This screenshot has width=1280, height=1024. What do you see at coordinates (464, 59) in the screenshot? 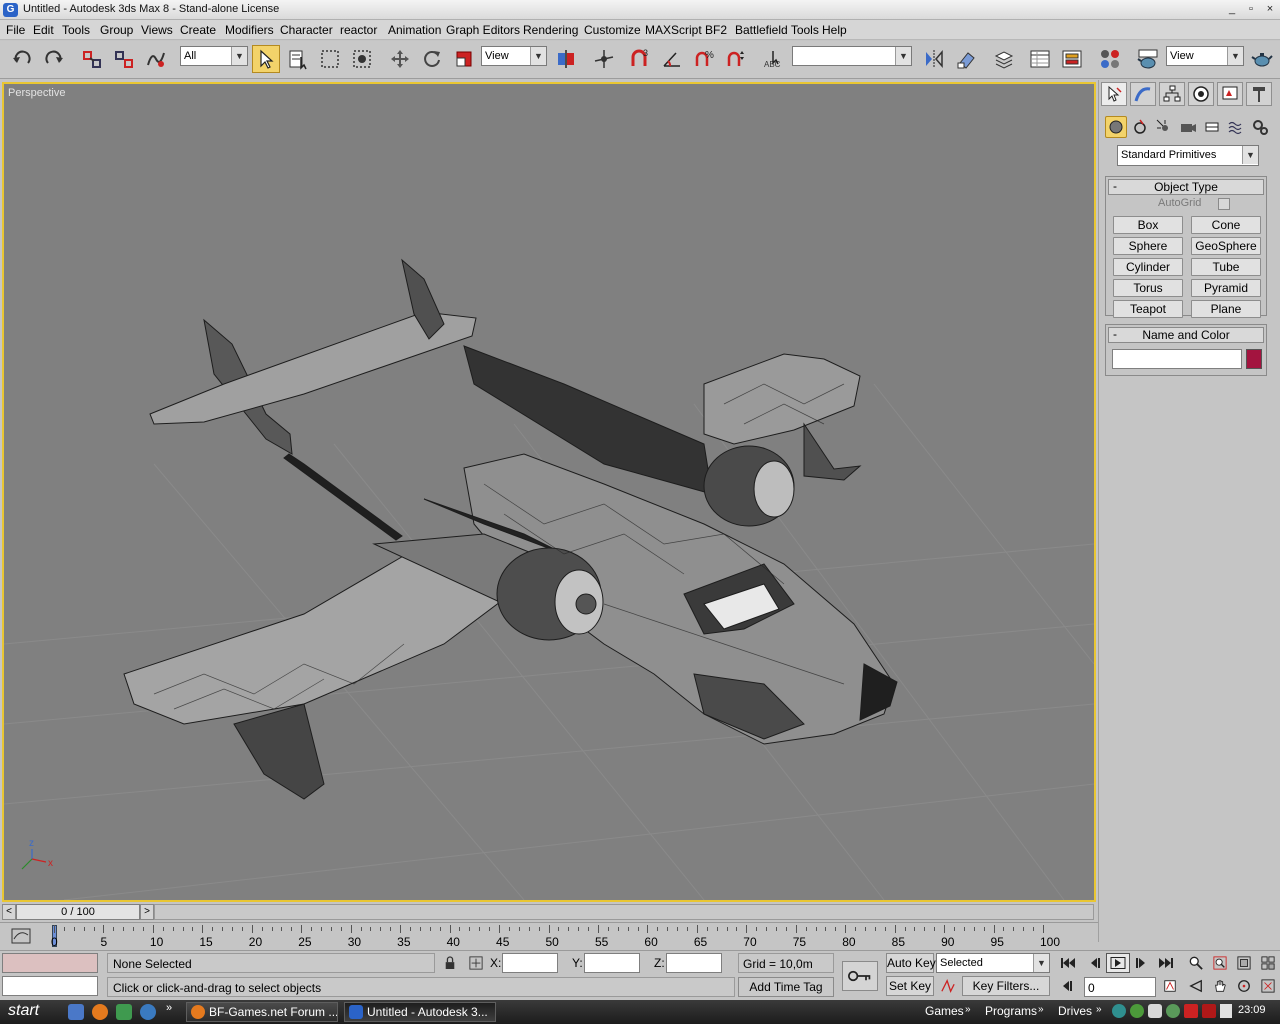
I see `select-and-scale-button` at bounding box center [464, 59].